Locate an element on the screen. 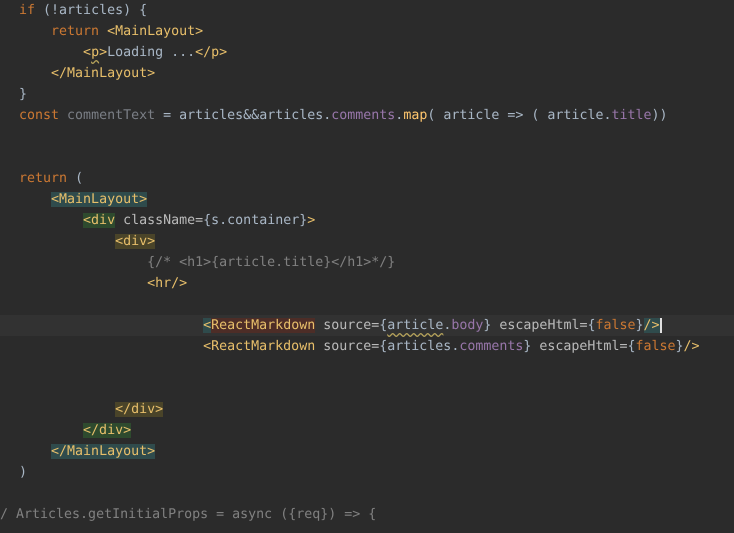 Image resolution: width=734 pixels, height=533 pixels. code-line: return ( is located at coordinates (51, 179).